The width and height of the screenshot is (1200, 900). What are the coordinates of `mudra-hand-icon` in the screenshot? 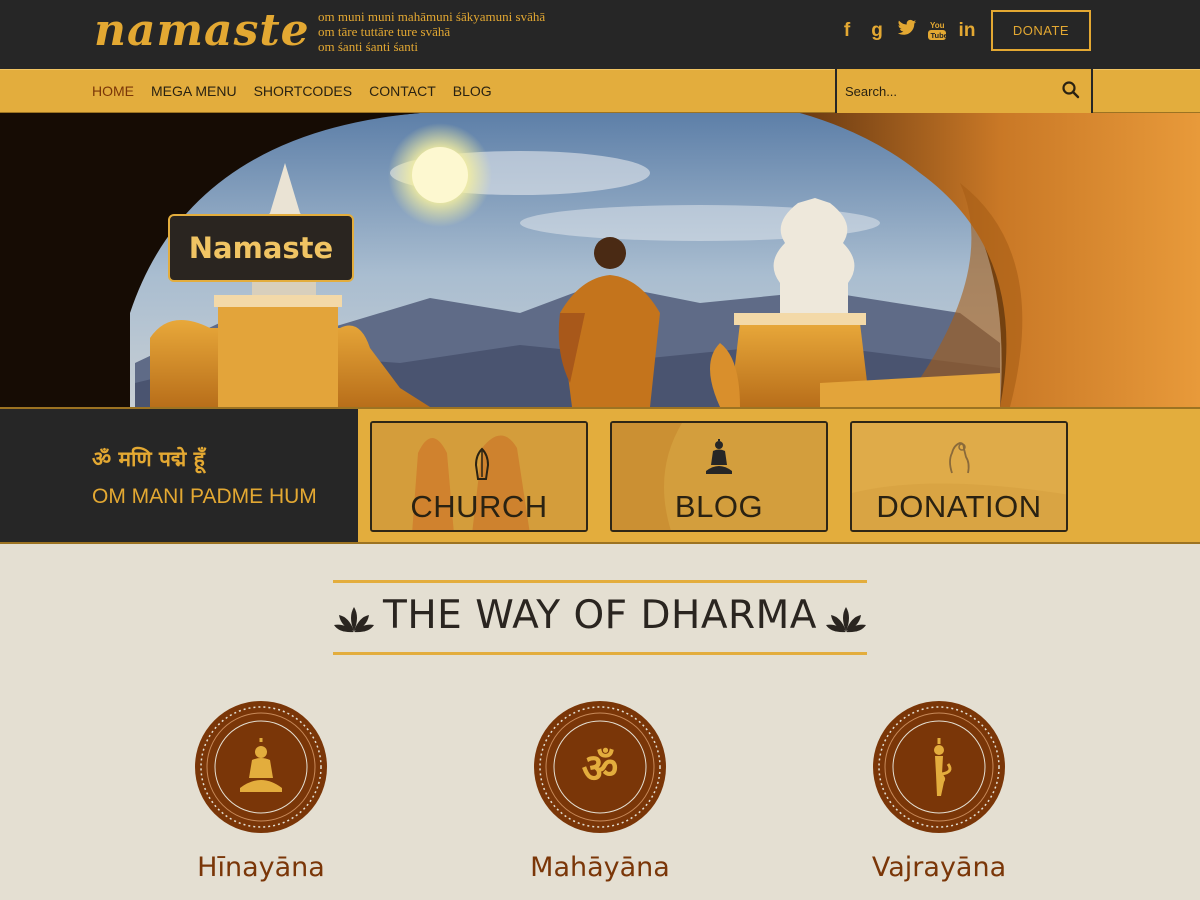 It's located at (959, 458).